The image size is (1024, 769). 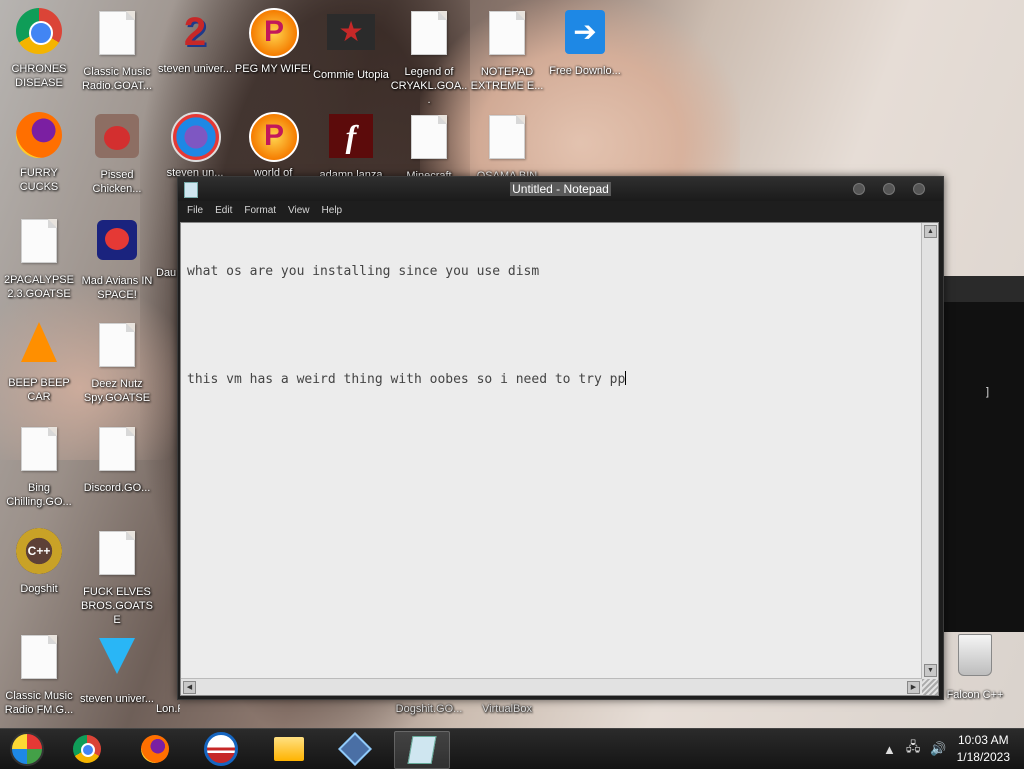 What do you see at coordinates (512, 748) in the screenshot?
I see `taskbar: ▲ 🖧 🔊 10:03 AM 1/18/2023` at bounding box center [512, 748].